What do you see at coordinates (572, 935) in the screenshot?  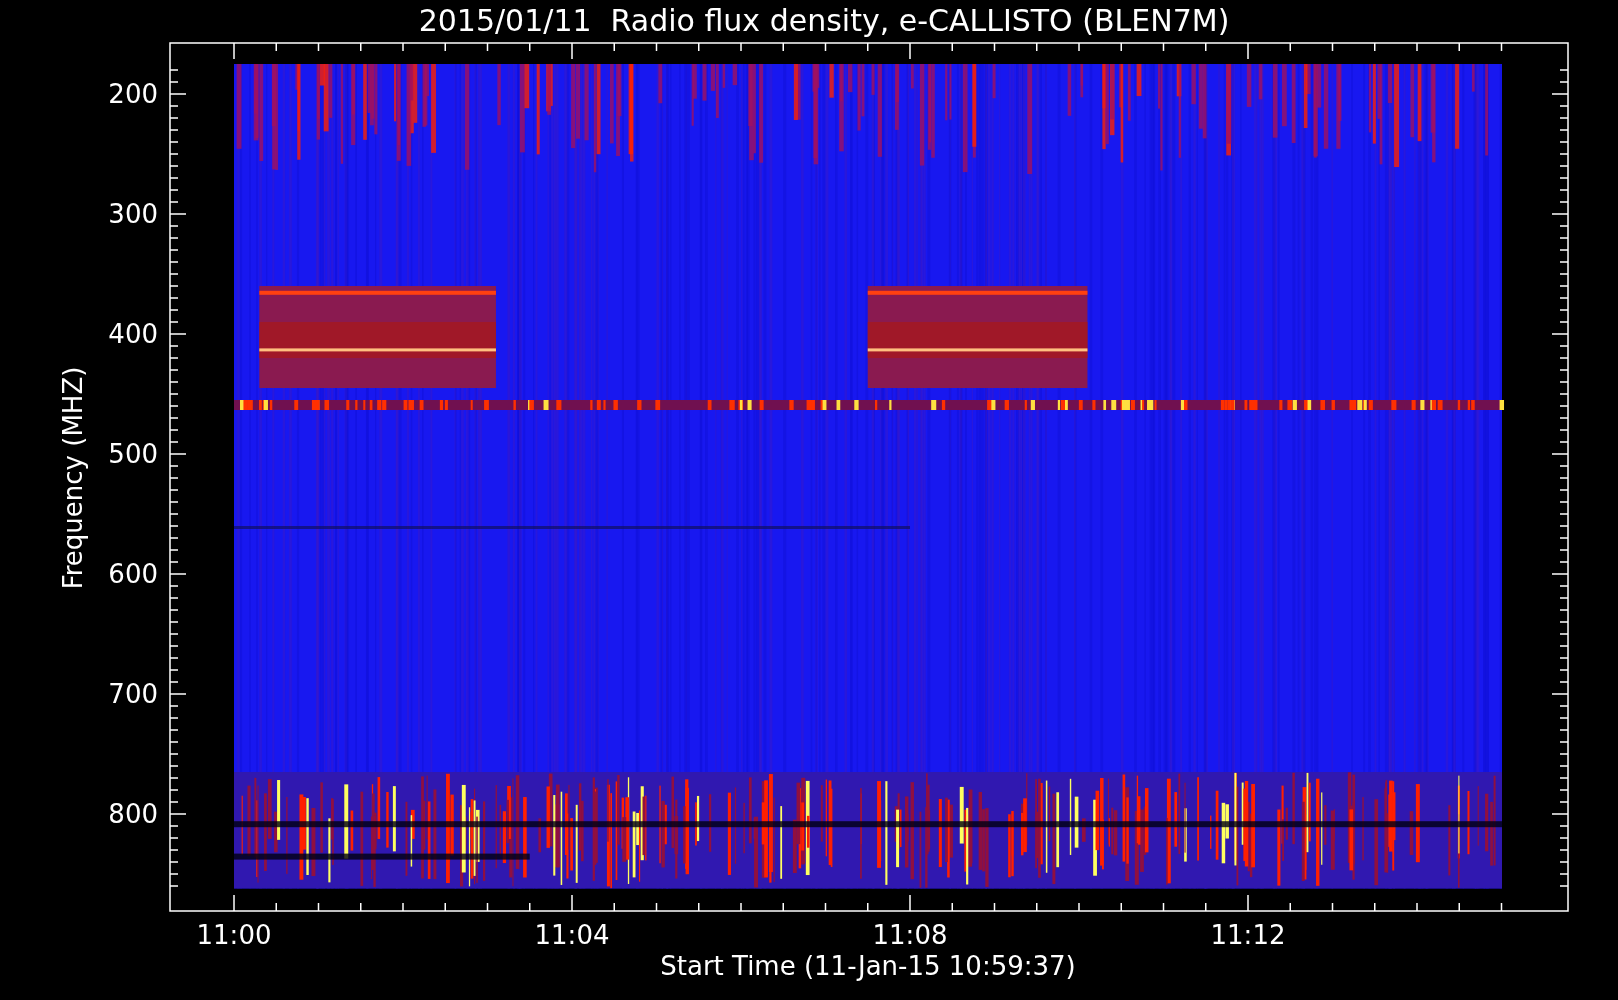 I see `x-tick-label: 11:04` at bounding box center [572, 935].